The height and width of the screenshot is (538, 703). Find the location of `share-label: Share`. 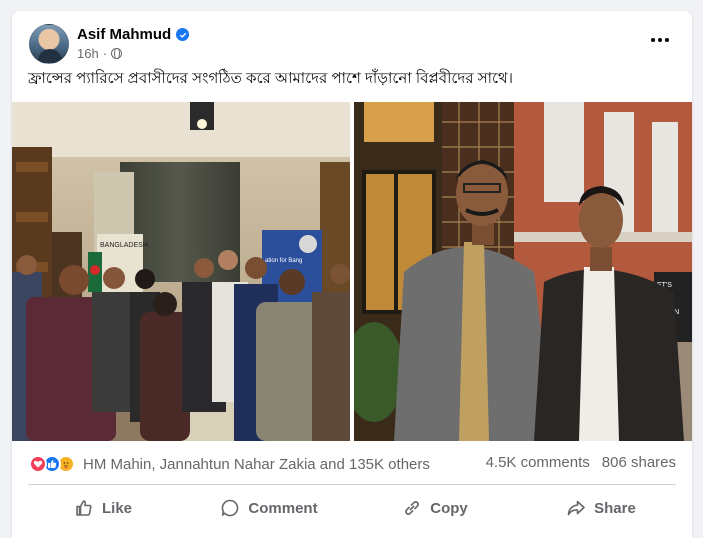

share-label: Share is located at coordinates (615, 508).